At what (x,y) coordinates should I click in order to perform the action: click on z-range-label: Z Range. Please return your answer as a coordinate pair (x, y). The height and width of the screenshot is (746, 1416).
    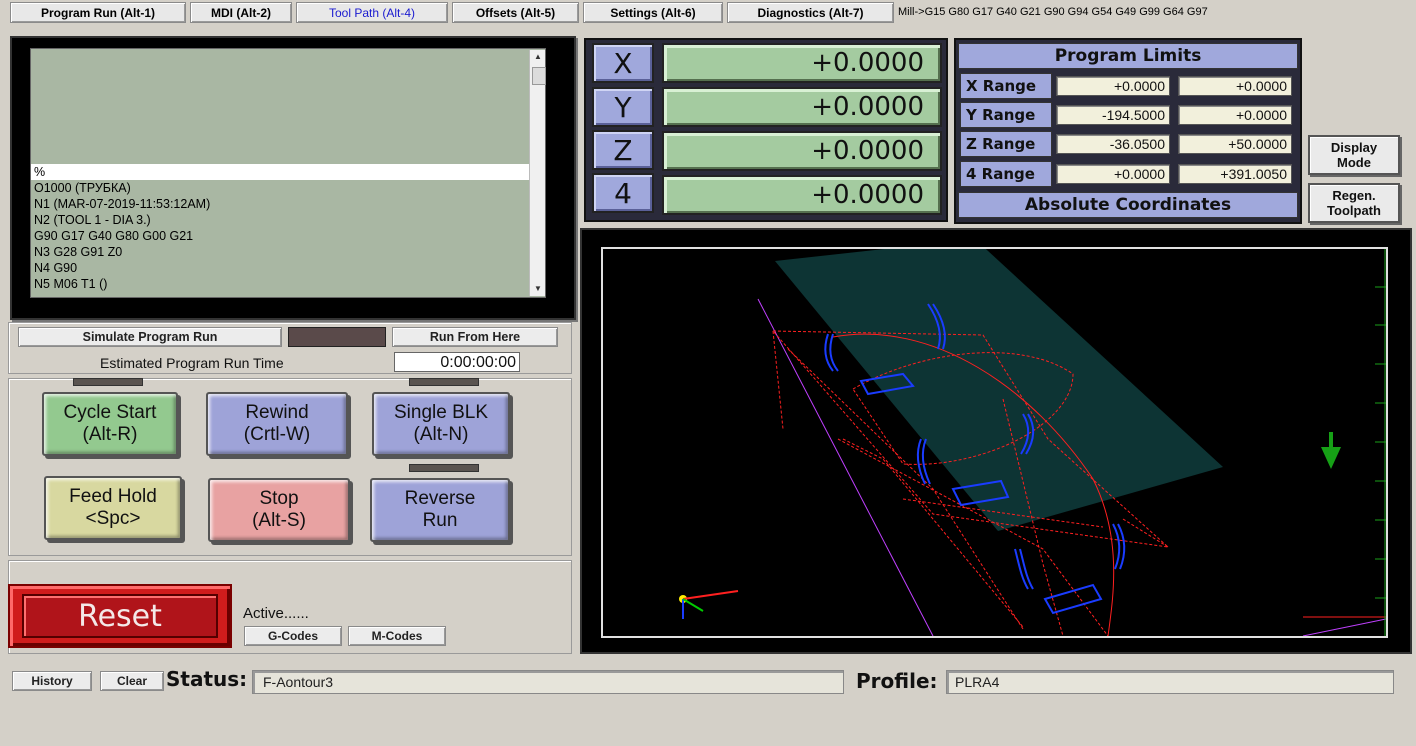
    Looking at the image, I should click on (1006, 144).